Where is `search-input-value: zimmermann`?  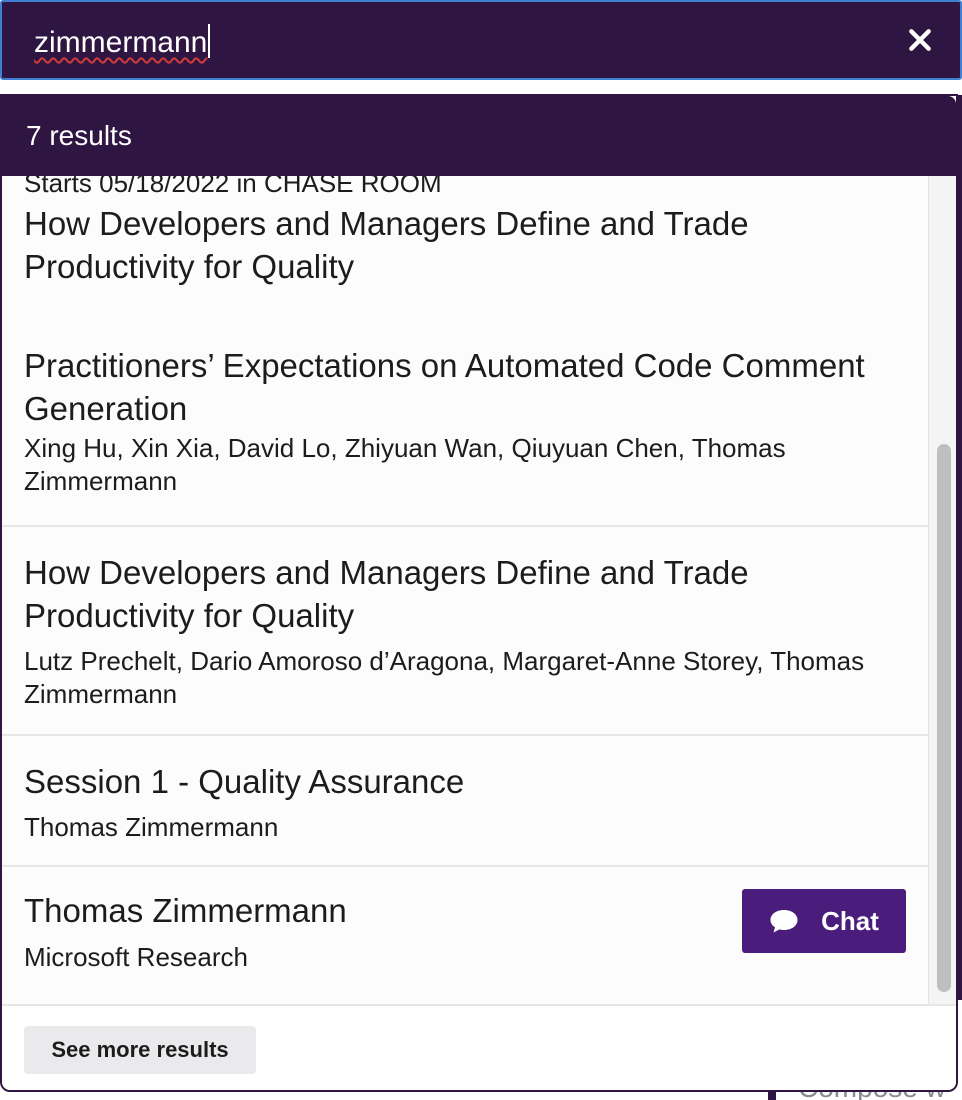
search-input-value: zimmermann is located at coordinates (122, 42).